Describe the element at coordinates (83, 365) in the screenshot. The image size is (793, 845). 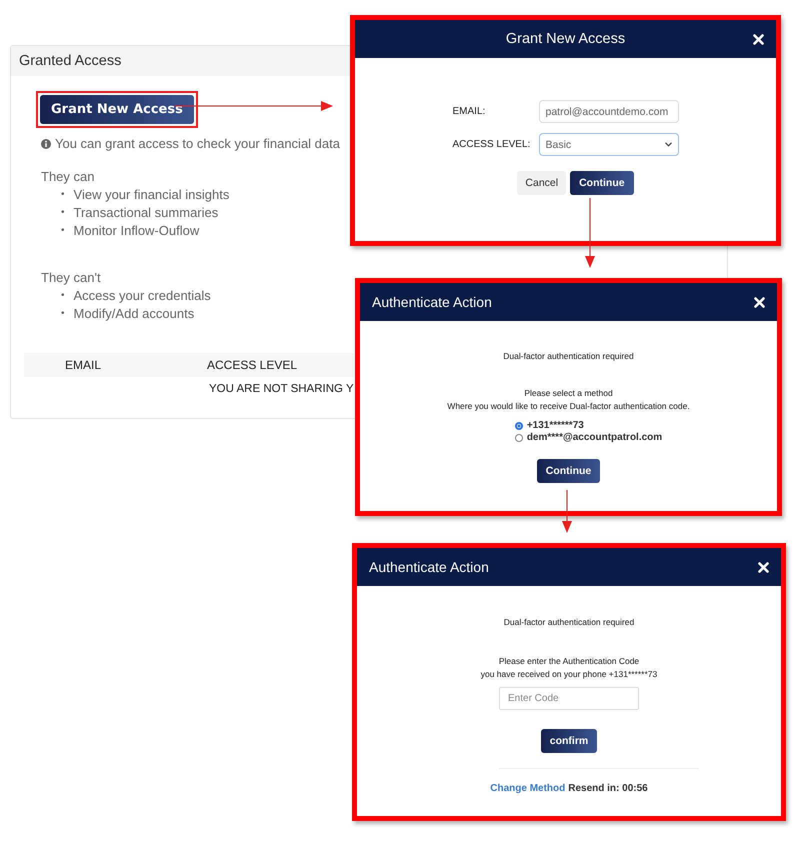
I see `column-header: EMAIL` at that location.